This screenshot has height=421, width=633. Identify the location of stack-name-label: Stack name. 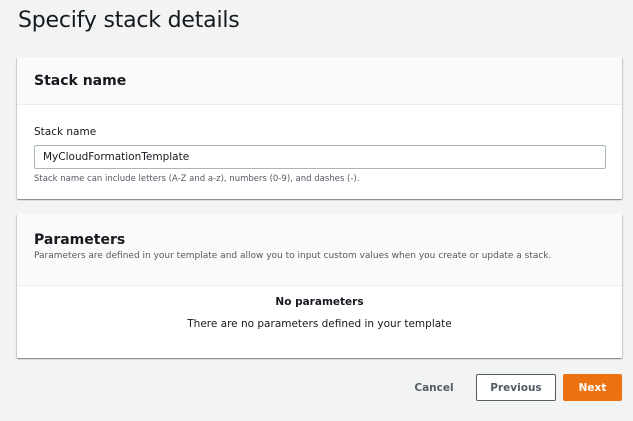
(65, 132).